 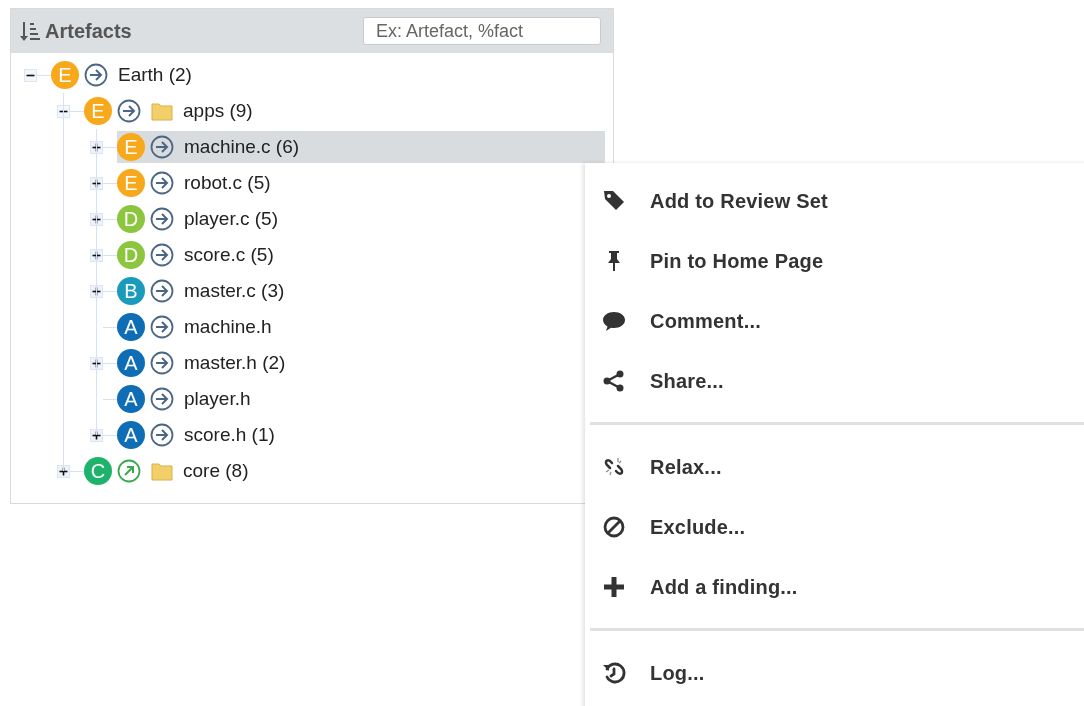 I want to click on tree-label: robot.c (5), so click(x=227, y=183).